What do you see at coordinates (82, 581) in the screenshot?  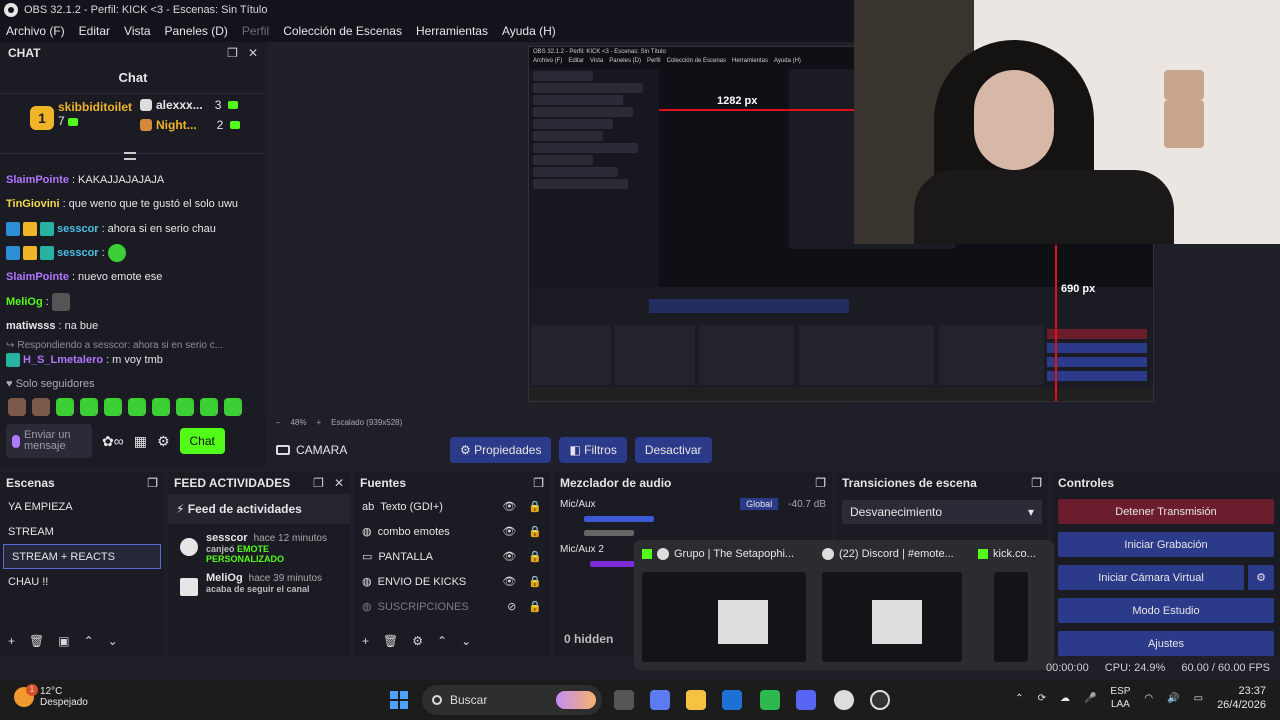 I see `scene-item: CHAU !!` at bounding box center [82, 581].